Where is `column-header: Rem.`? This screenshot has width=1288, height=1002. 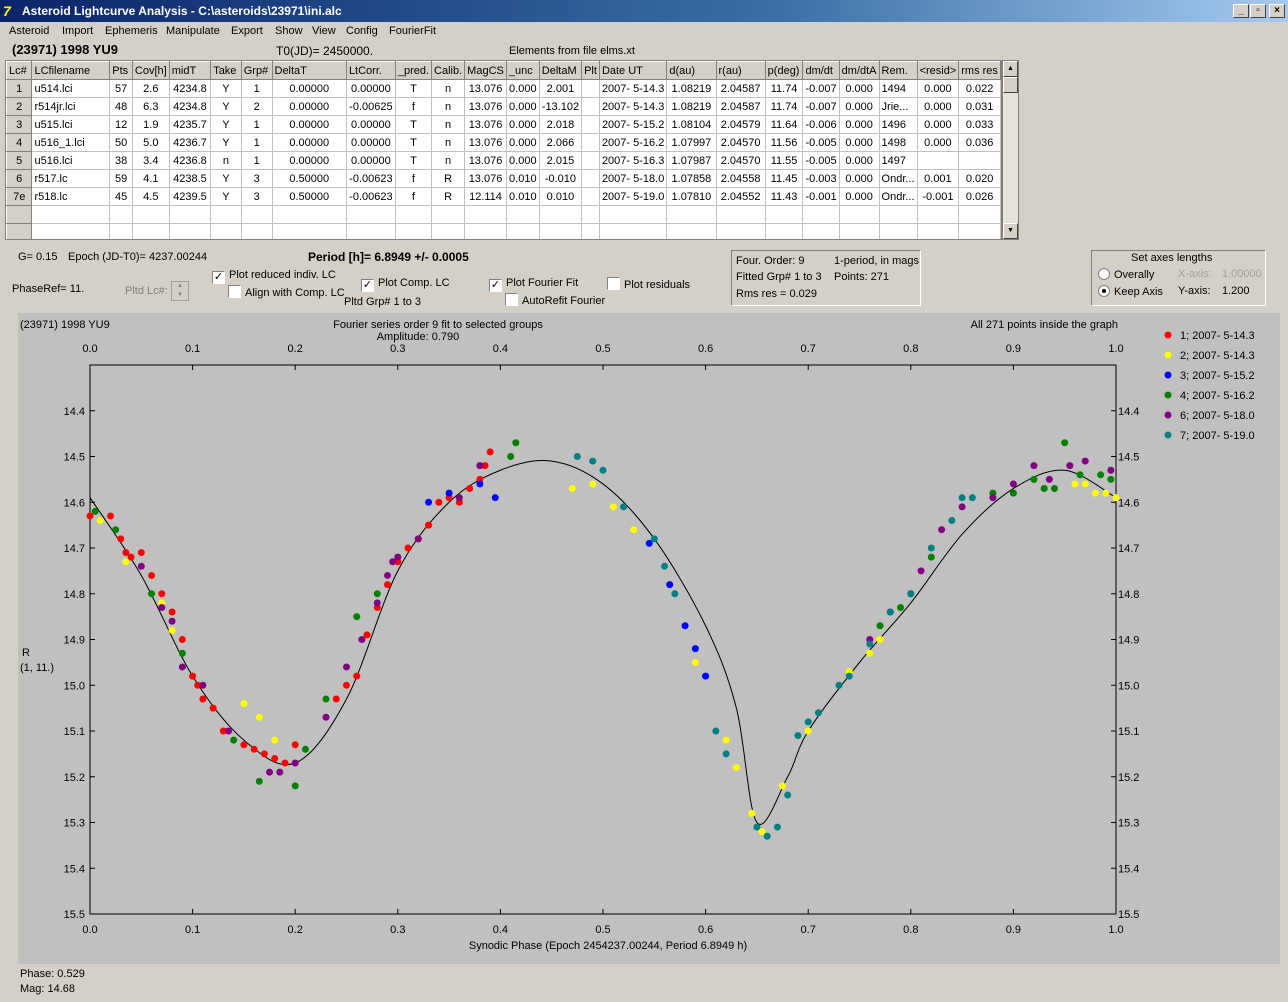
column-header: Rem. is located at coordinates (898, 70).